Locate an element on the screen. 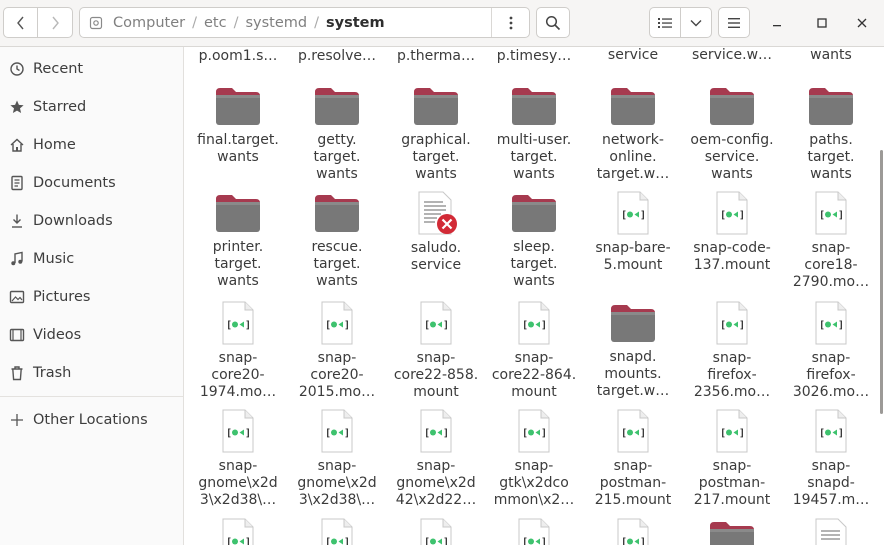 The height and width of the screenshot is (545, 884). document-icon is located at coordinates (17, 183).